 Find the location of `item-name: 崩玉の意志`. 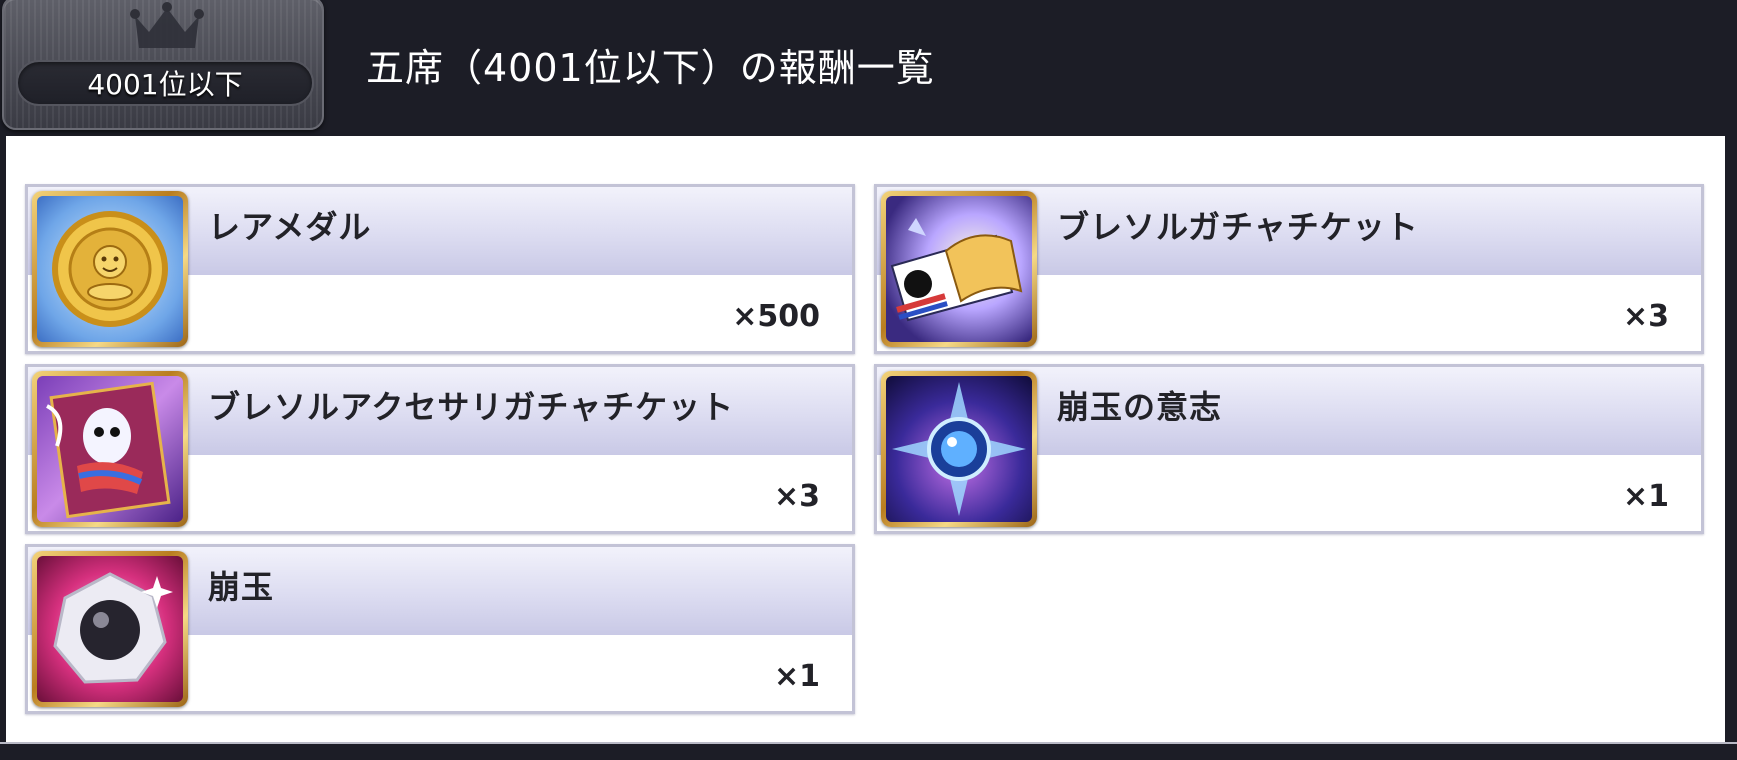

item-name: 崩玉の意志 is located at coordinates (1140, 407).